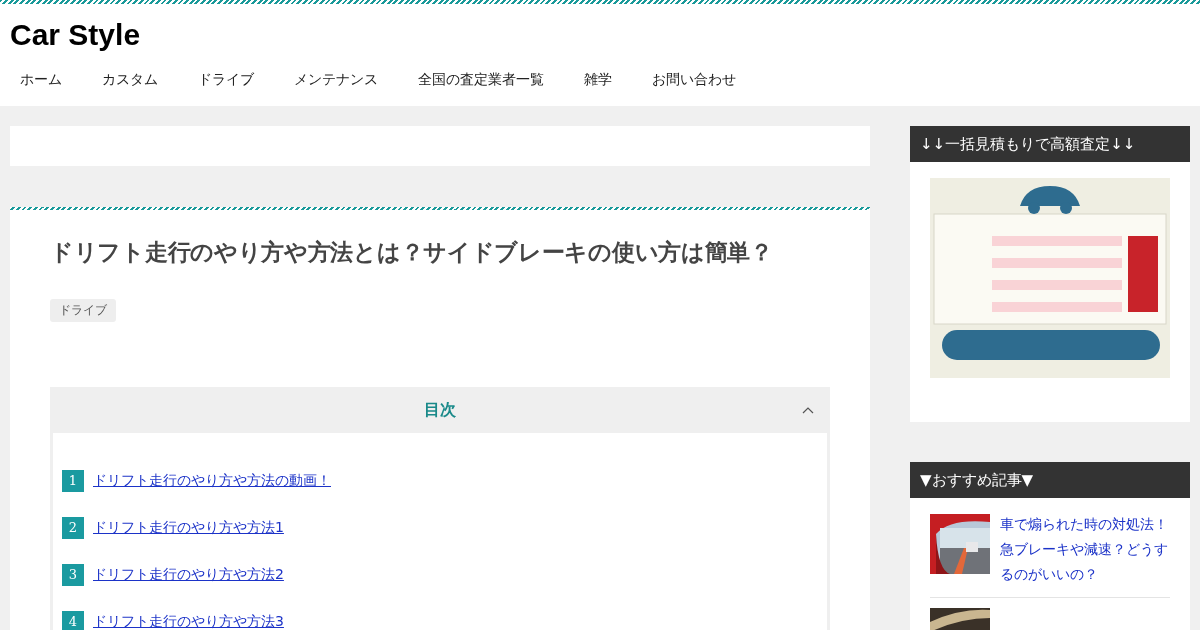  What do you see at coordinates (598, 79) in the screenshot?
I see `nav-link: 雑学` at bounding box center [598, 79].